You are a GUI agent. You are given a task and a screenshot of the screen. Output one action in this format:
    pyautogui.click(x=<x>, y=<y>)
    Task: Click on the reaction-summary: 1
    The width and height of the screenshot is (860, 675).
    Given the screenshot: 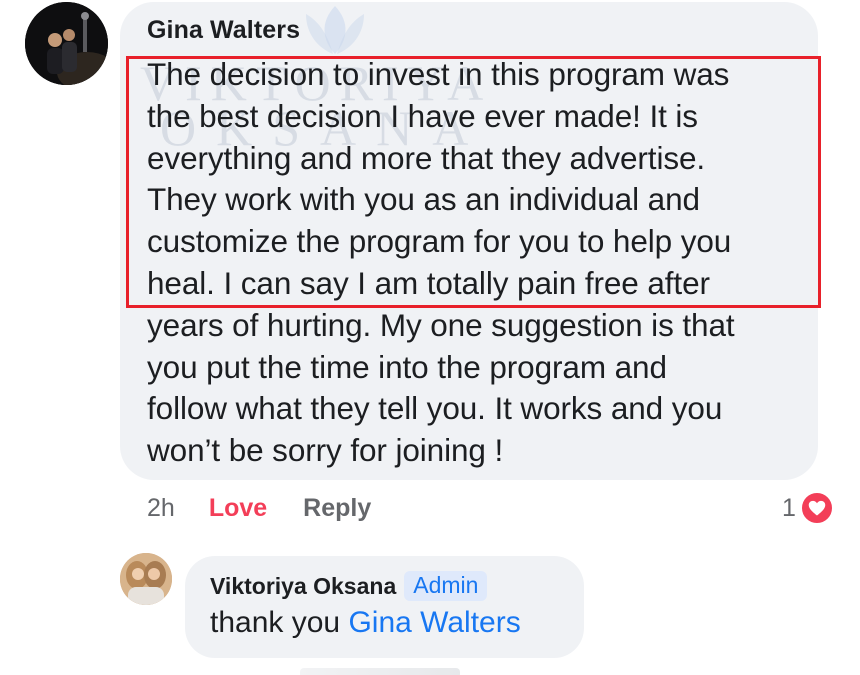 What is the action you would take?
    pyautogui.click(x=808, y=508)
    